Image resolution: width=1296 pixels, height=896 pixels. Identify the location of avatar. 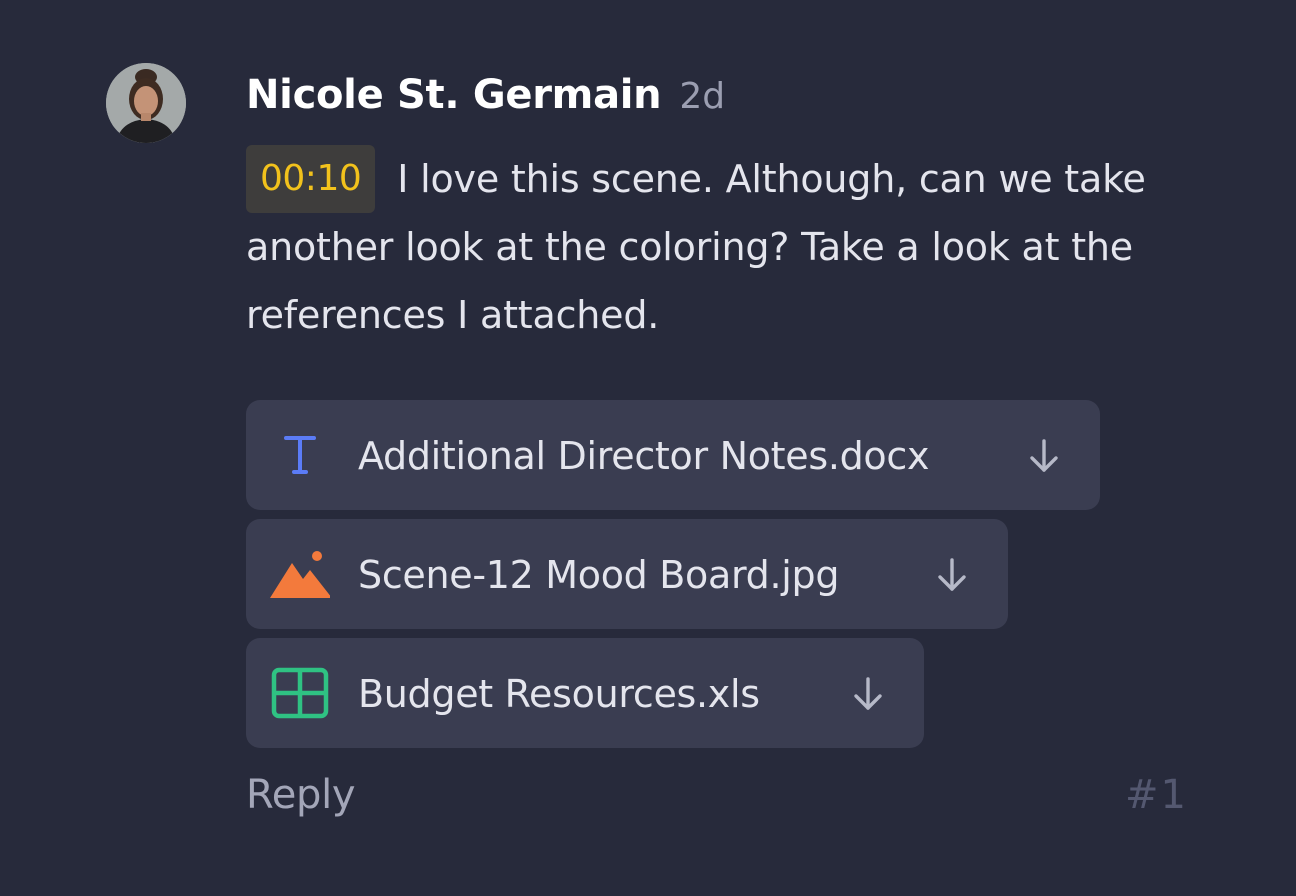
(146, 103).